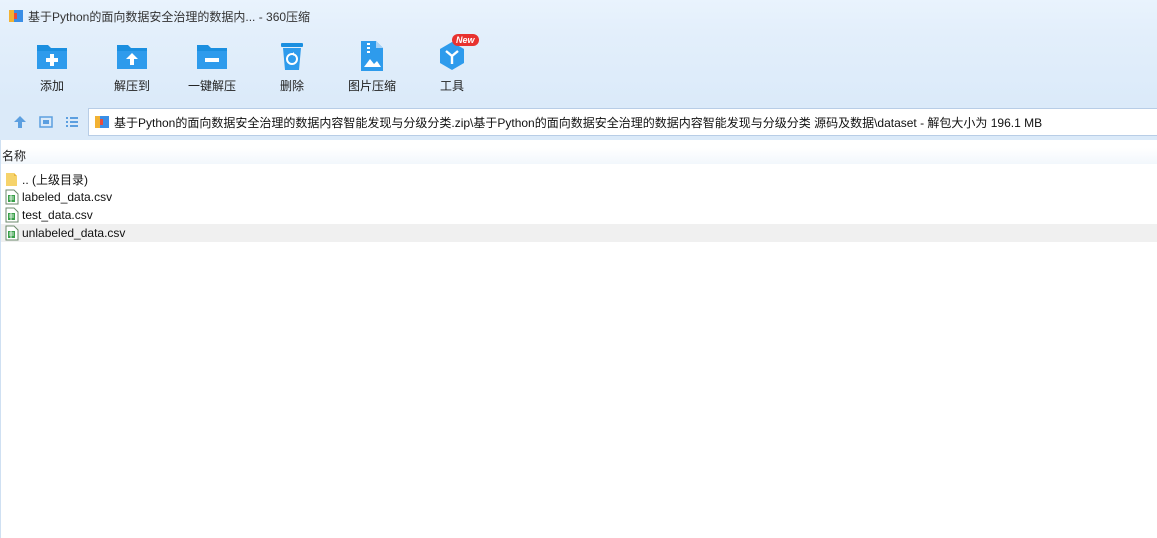  I want to click on list-view-icon, so click(72, 122).